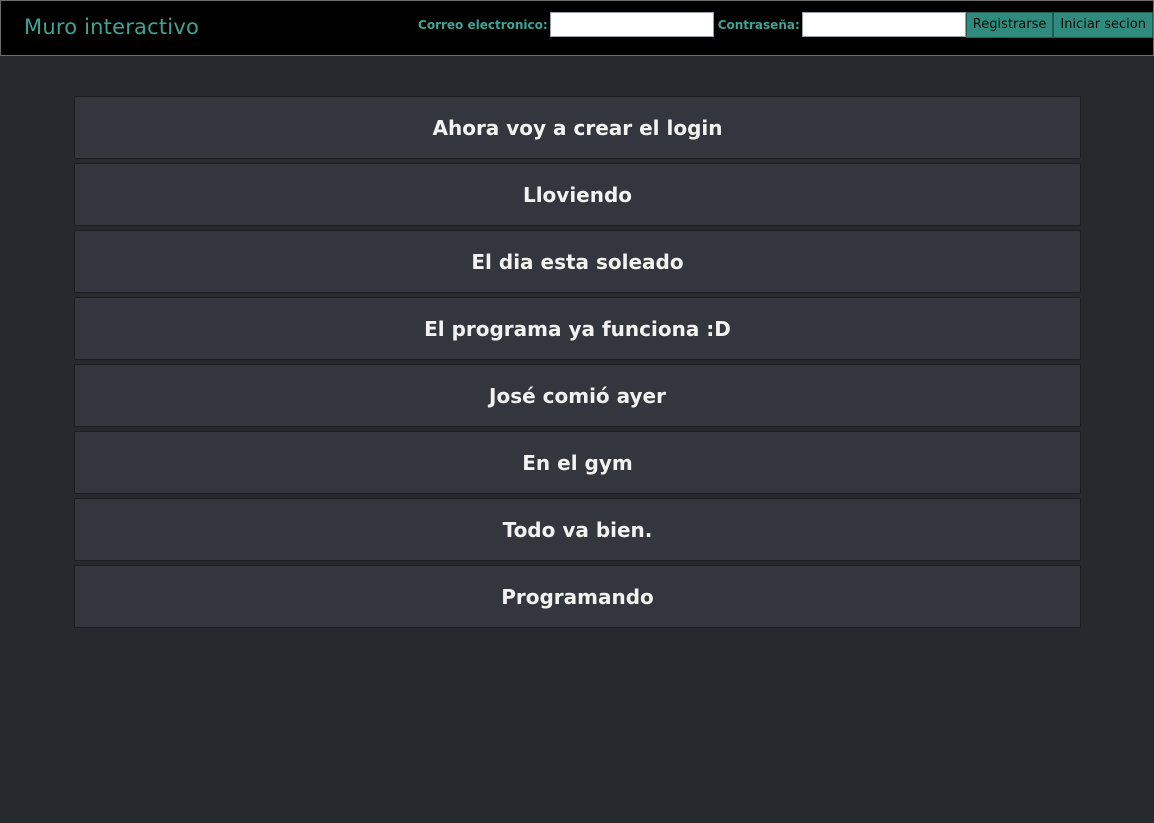 The width and height of the screenshot is (1154, 823). I want to click on email-input, so click(631, 24).